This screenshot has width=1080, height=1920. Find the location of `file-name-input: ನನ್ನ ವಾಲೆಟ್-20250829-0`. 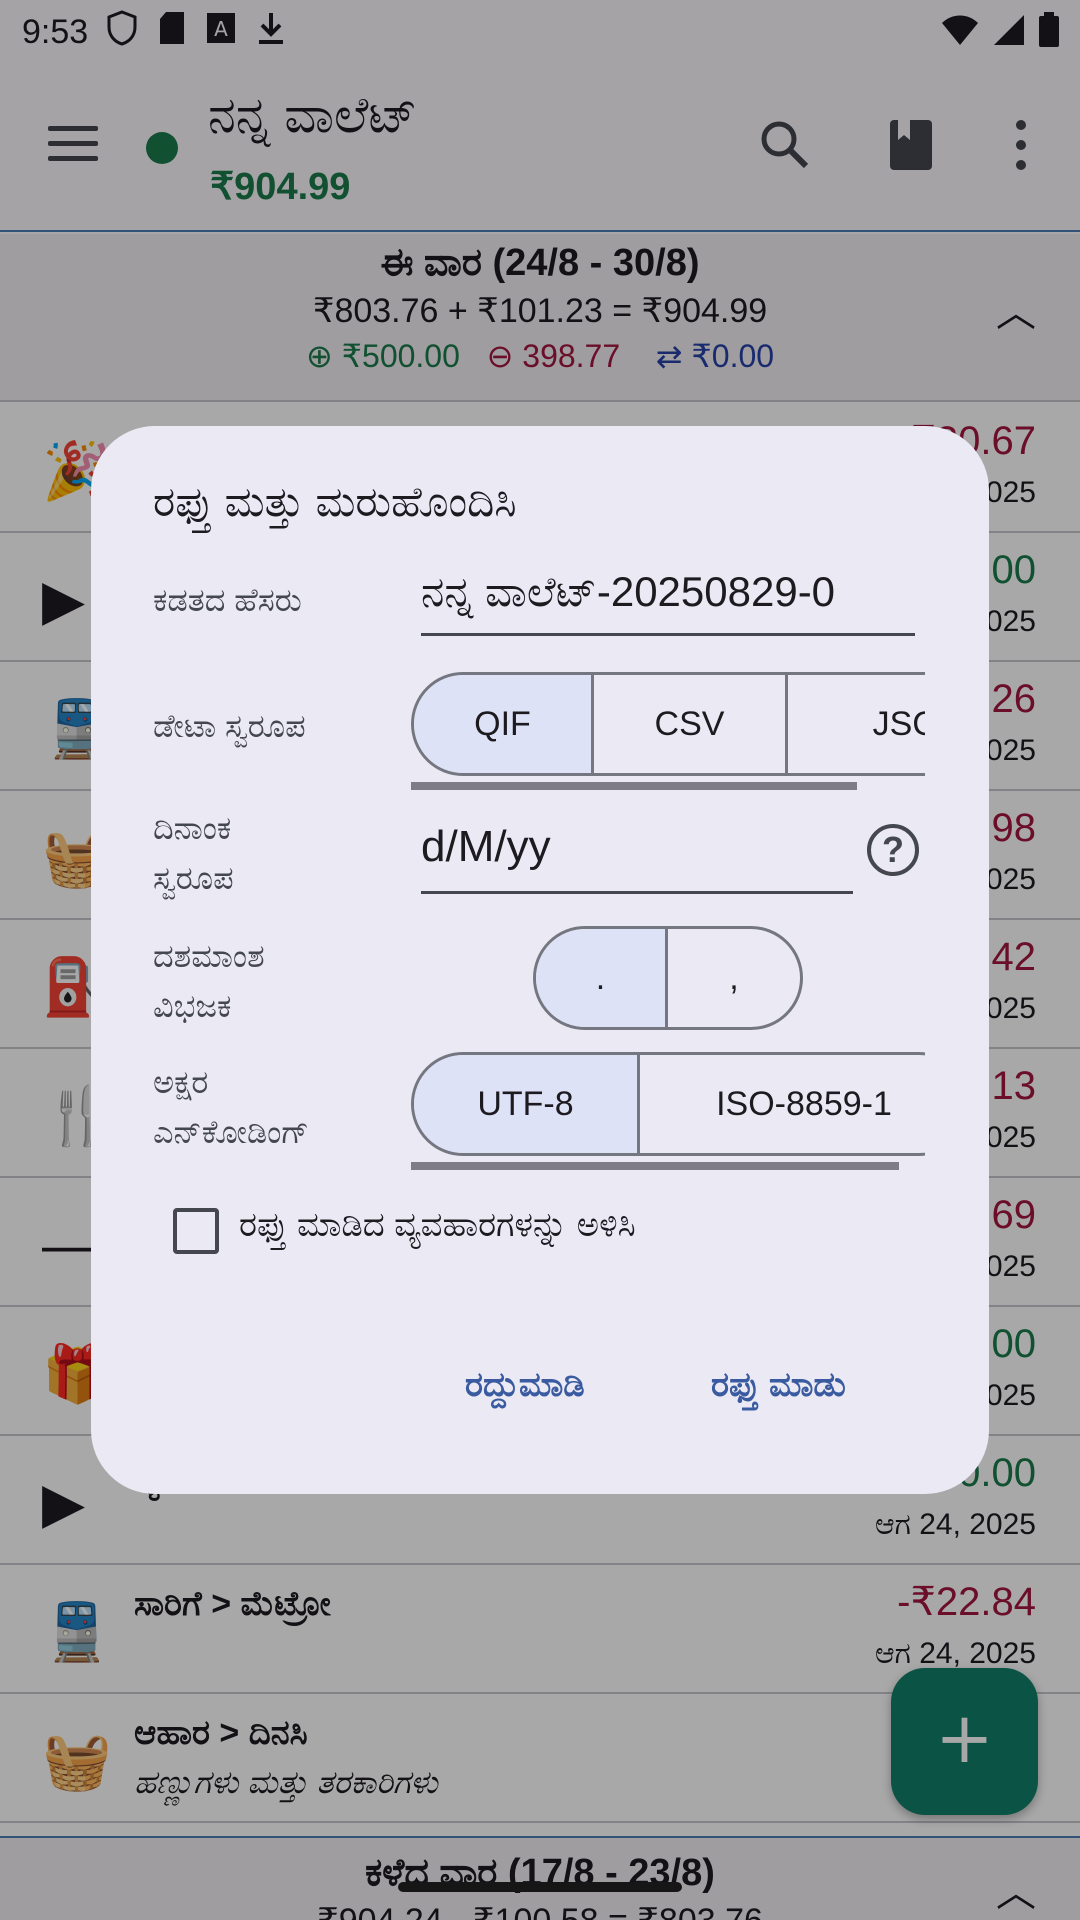

file-name-input: ನನ್ನ ವಾಲೆಟ್-20250829-0 is located at coordinates (668, 599).